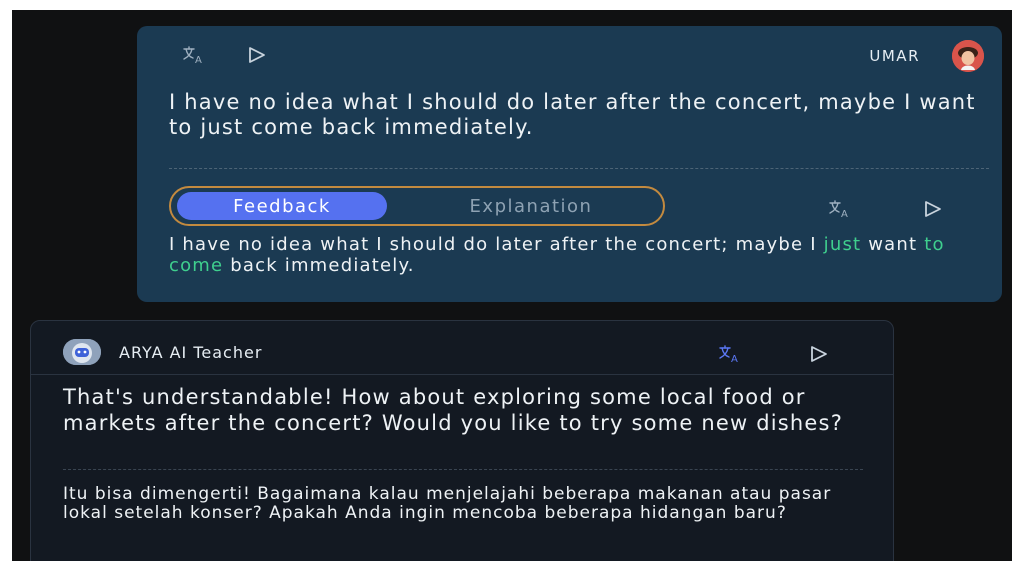 The image size is (1018, 561). I want to click on tab-feedback: Feedback, so click(282, 206).